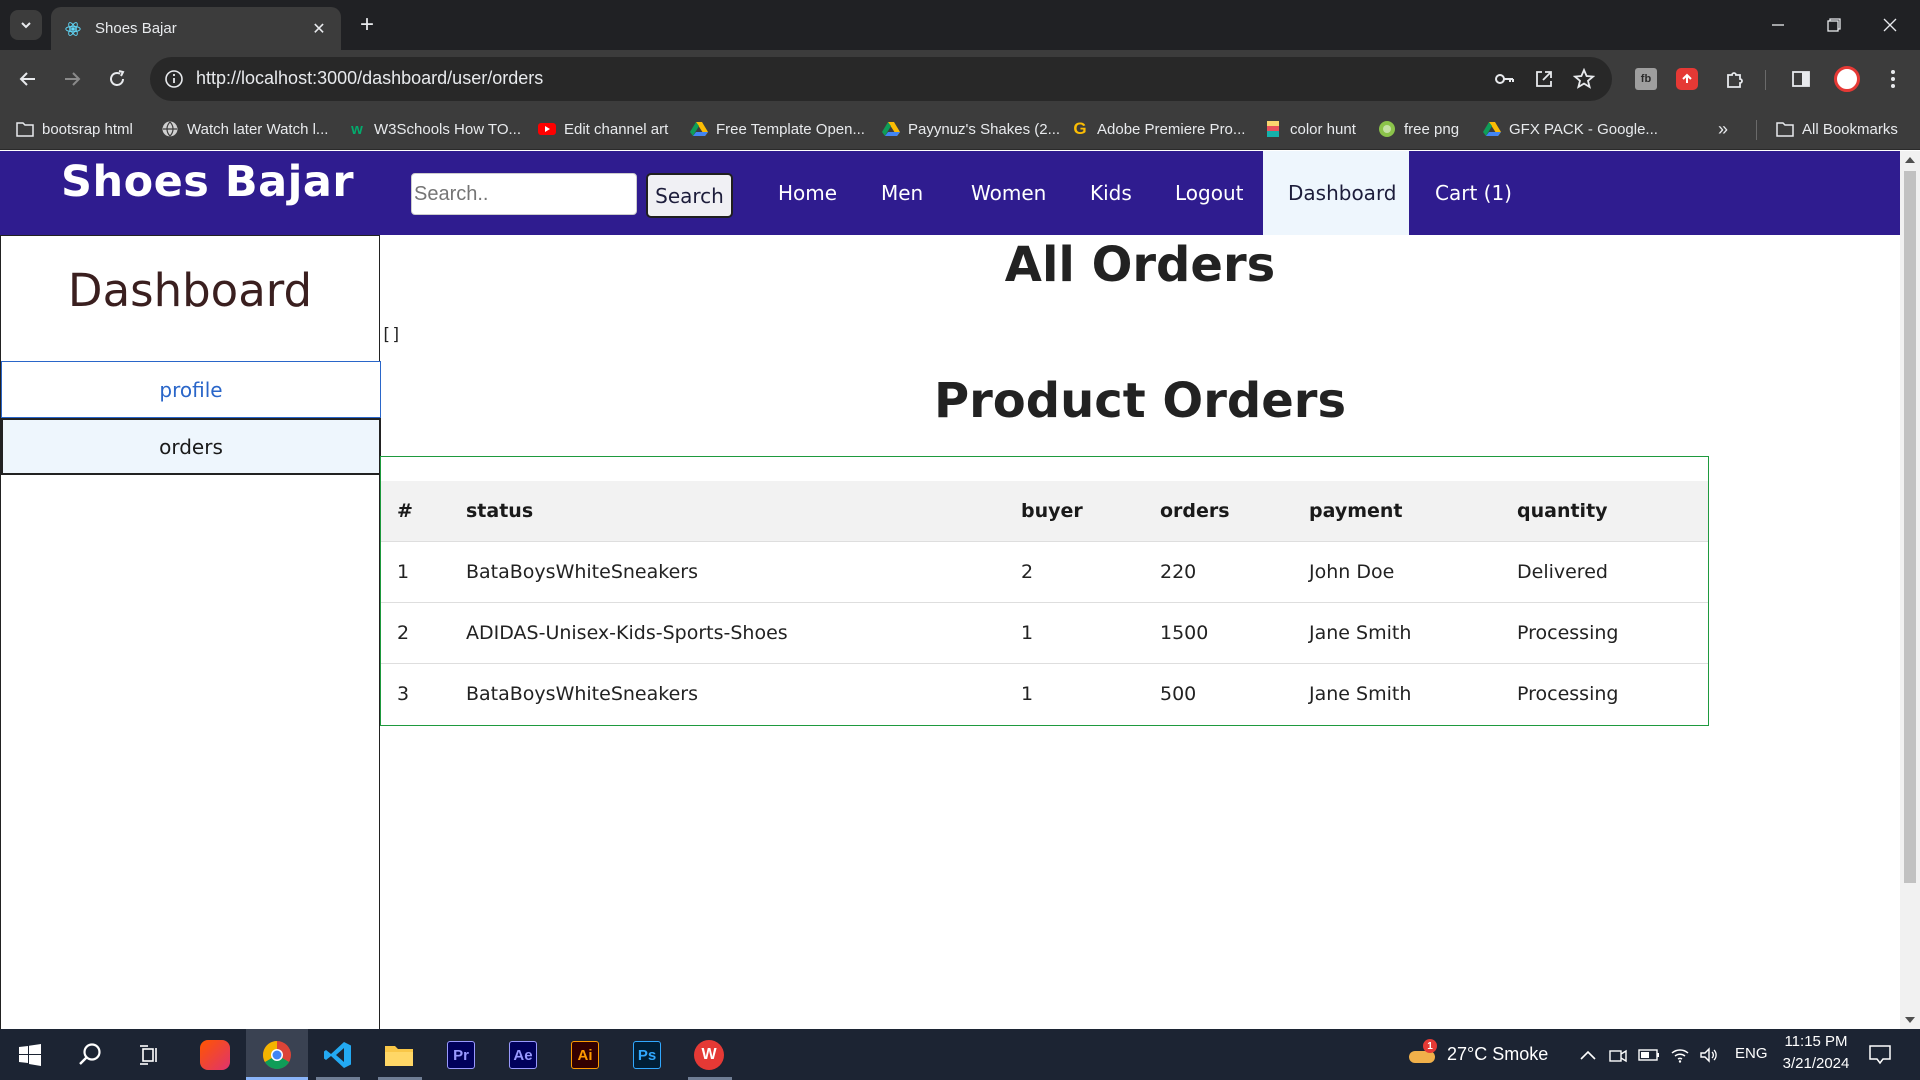  Describe the element at coordinates (1910, 160) in the screenshot. I see `scroll-up-arrow-icon` at that location.